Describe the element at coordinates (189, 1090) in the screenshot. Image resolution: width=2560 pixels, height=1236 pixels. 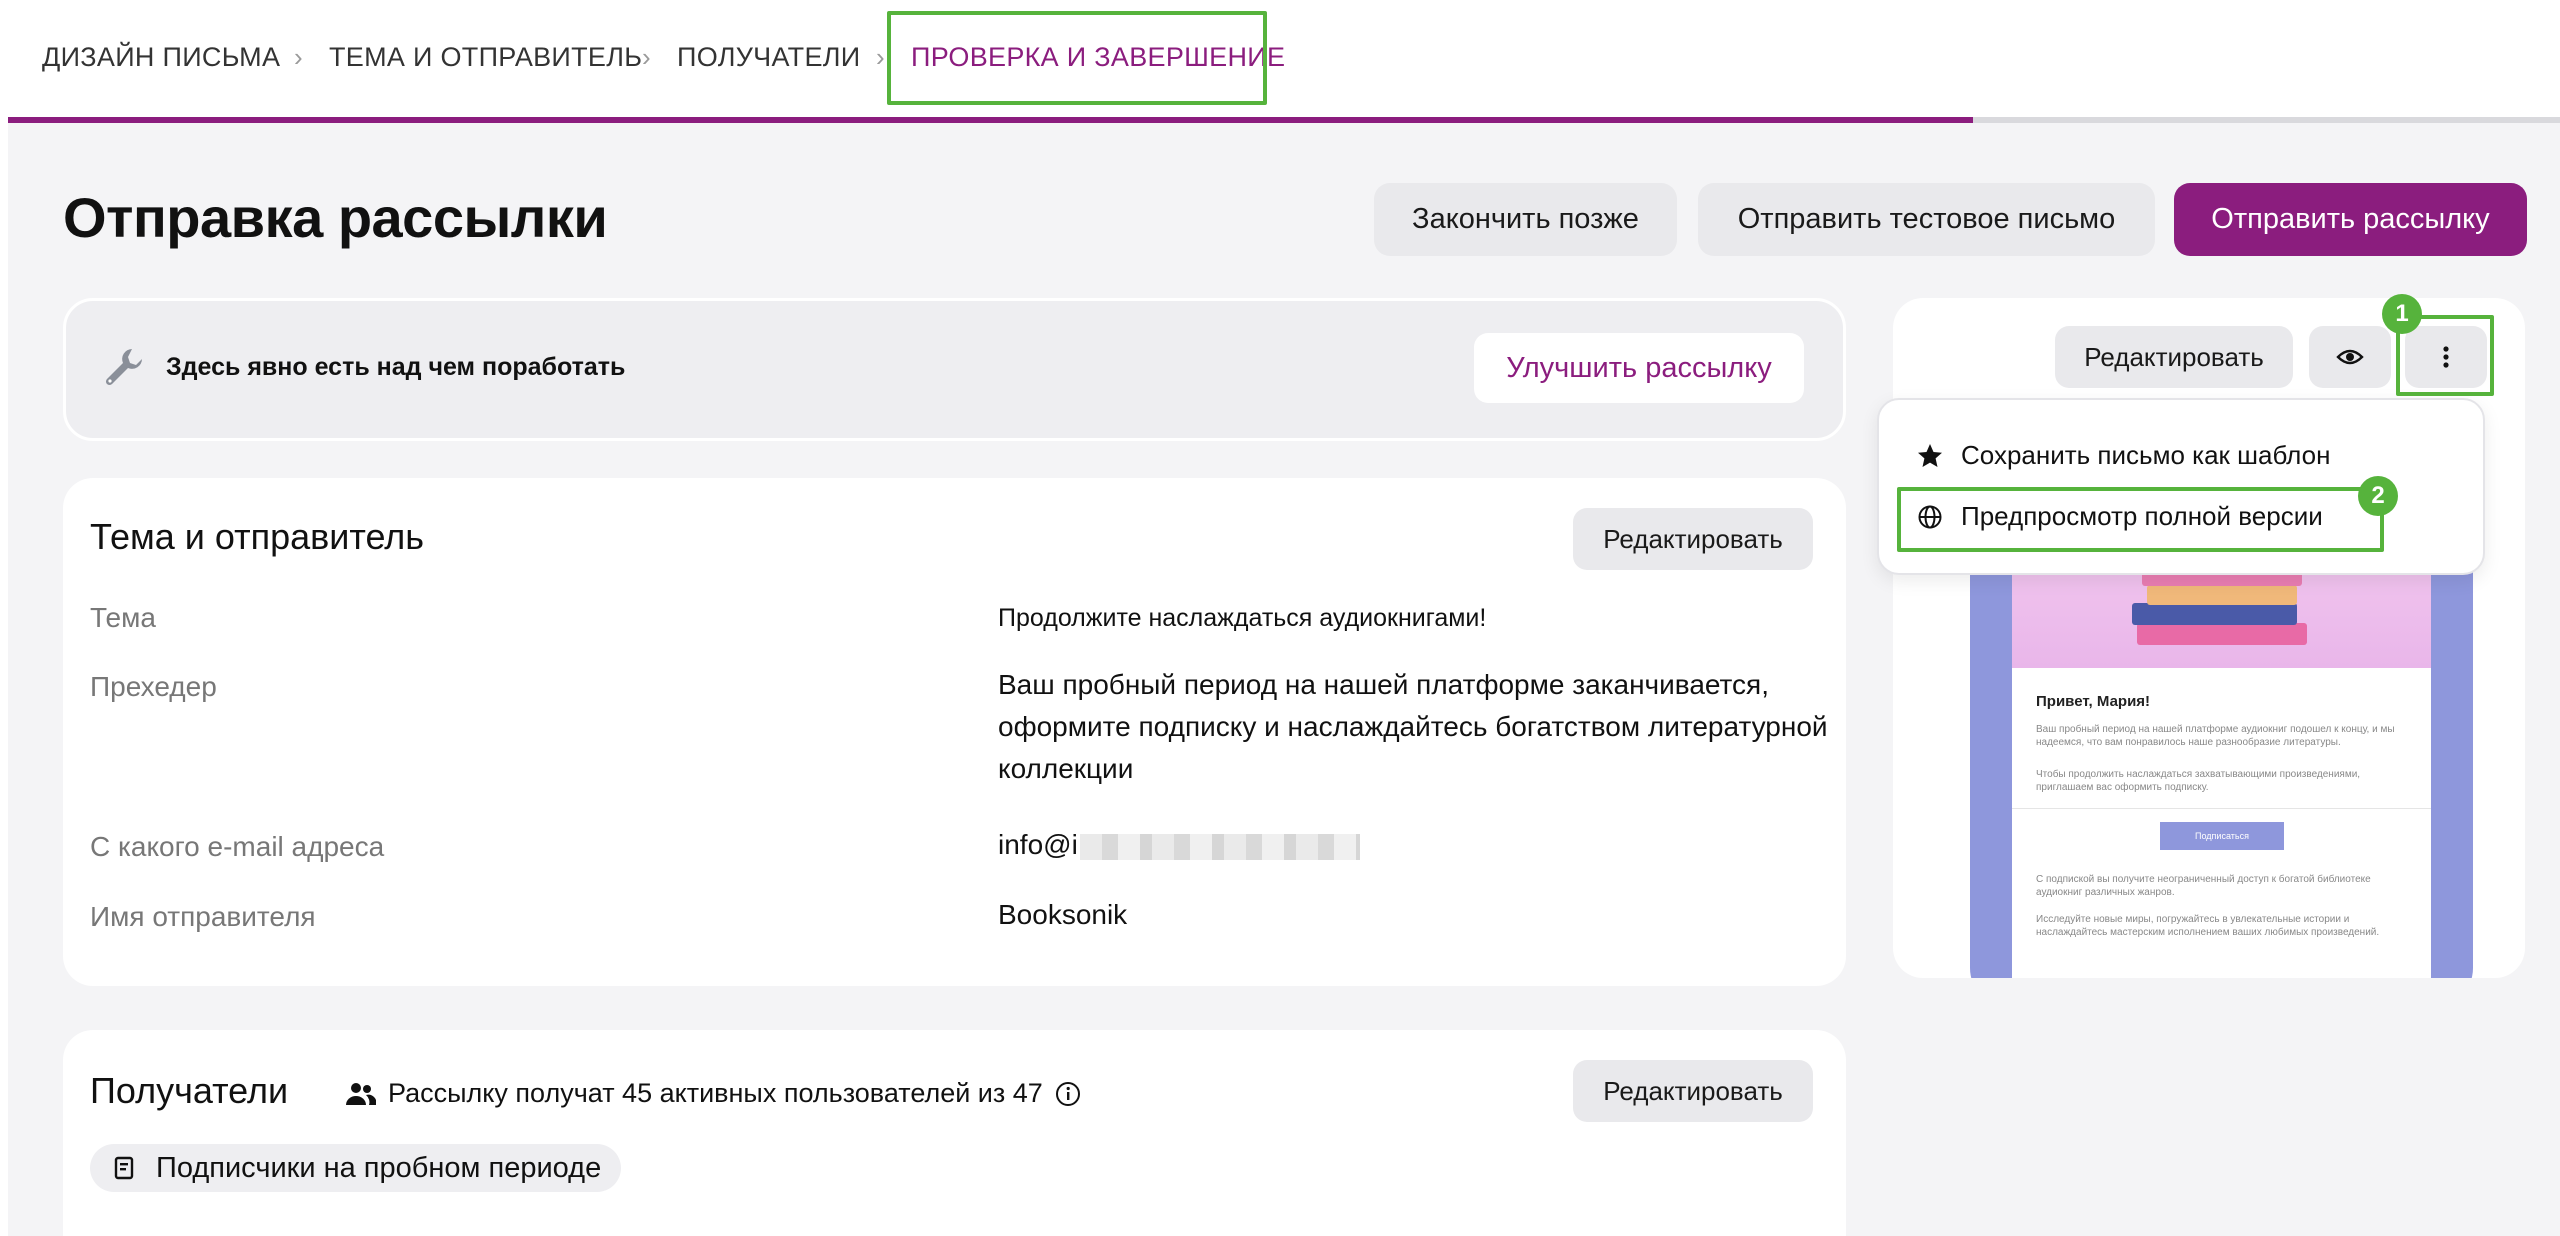
I see `card-title: Получатели` at that location.